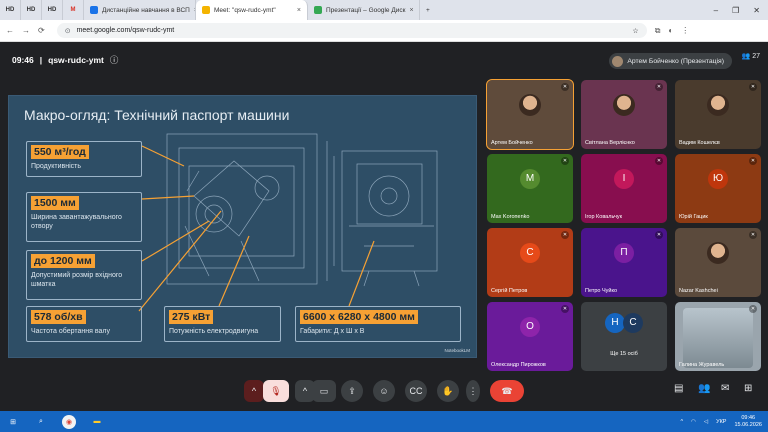  I want to click on system-tray: ^ ◠ ◁ УКР 09:46 15.06.2026, so click(721, 422).